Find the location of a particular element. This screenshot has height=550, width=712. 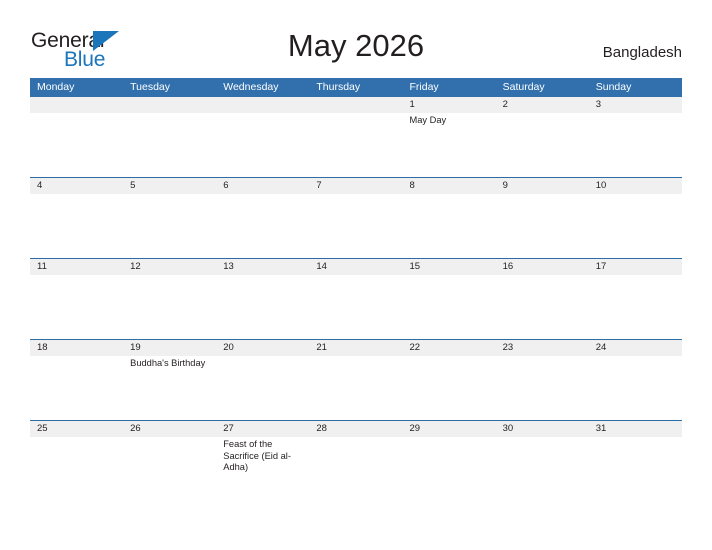

week-dates: 4 5 6 7 8 9 10 is located at coordinates (356, 186).